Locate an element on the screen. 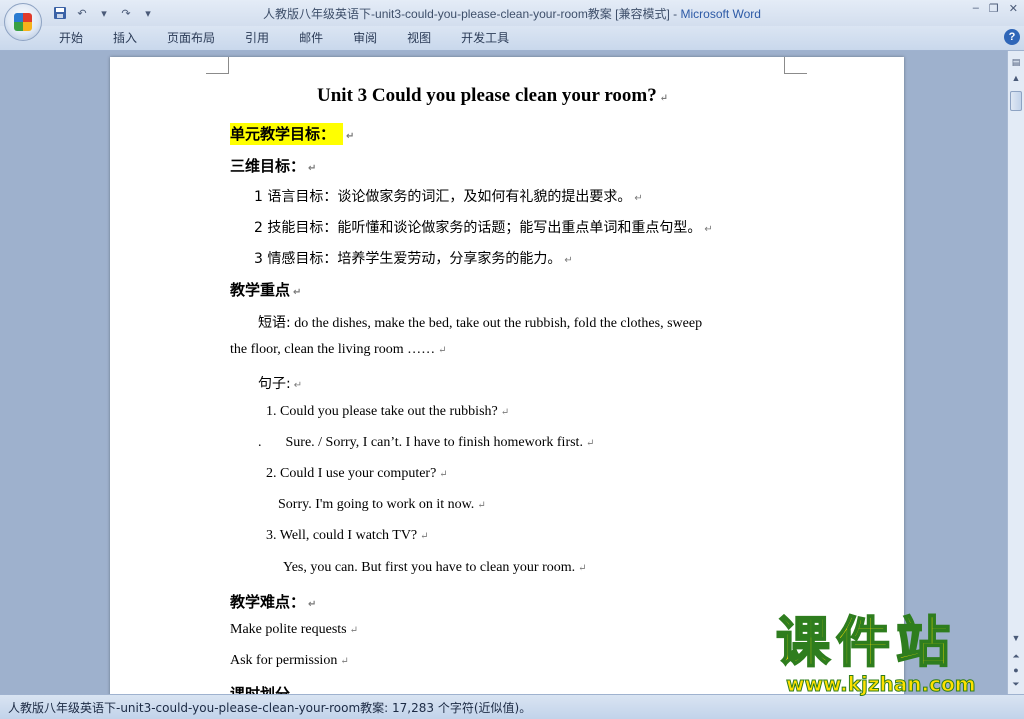 The width and height of the screenshot is (1024, 719). office-logo-icon is located at coordinates (23, 22).